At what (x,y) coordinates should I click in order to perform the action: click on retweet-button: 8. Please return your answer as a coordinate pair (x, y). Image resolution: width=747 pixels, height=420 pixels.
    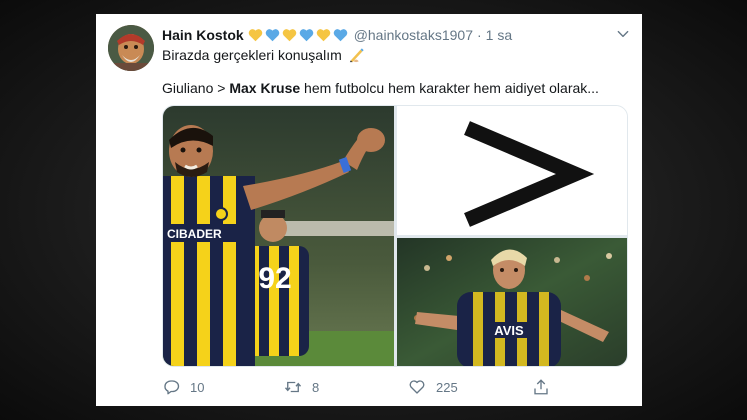
    Looking at the image, I should click on (301, 387).